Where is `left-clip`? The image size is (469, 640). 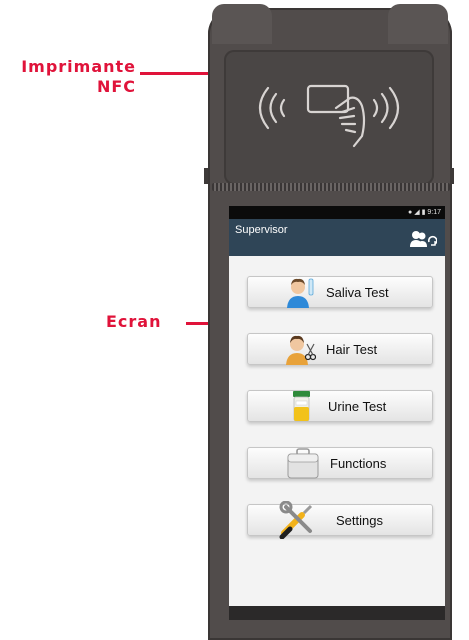 left-clip is located at coordinates (242, 24).